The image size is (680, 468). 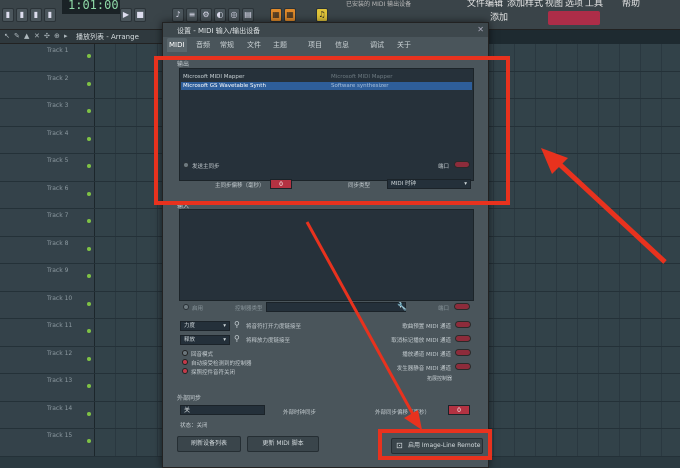 I want to click on track-header: Track 15, so click(x=47, y=442).